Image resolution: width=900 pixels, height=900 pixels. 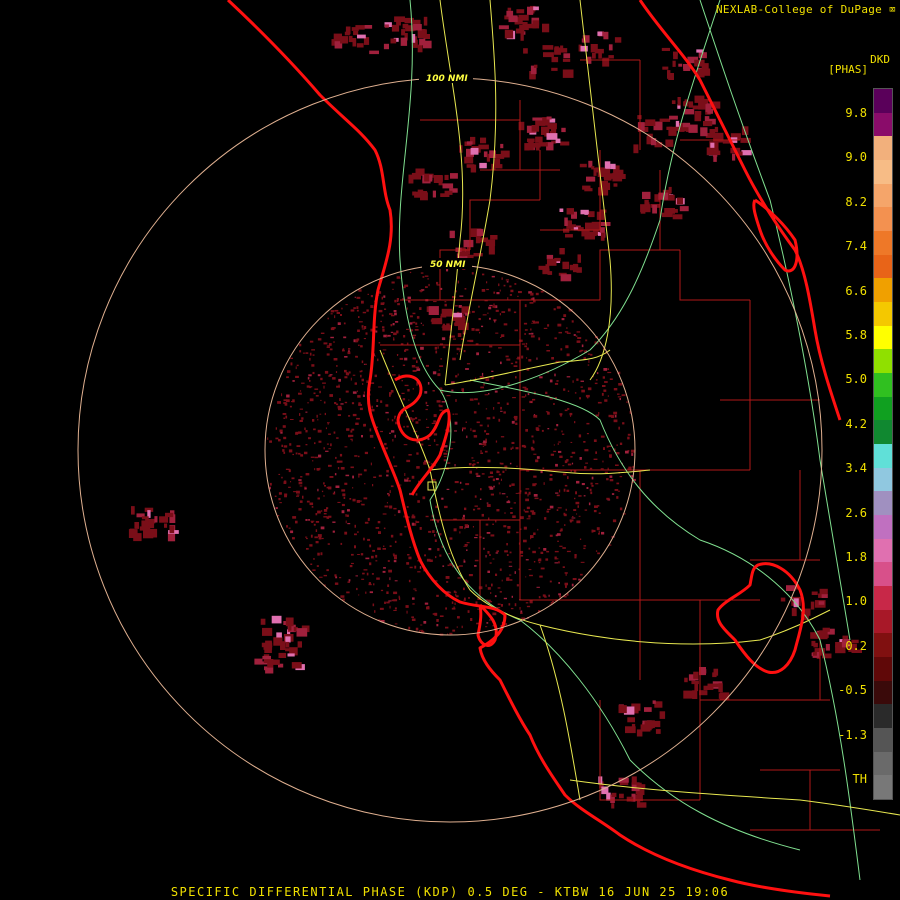 I want to click on legend-unit: [PHAS], so click(x=848, y=69).